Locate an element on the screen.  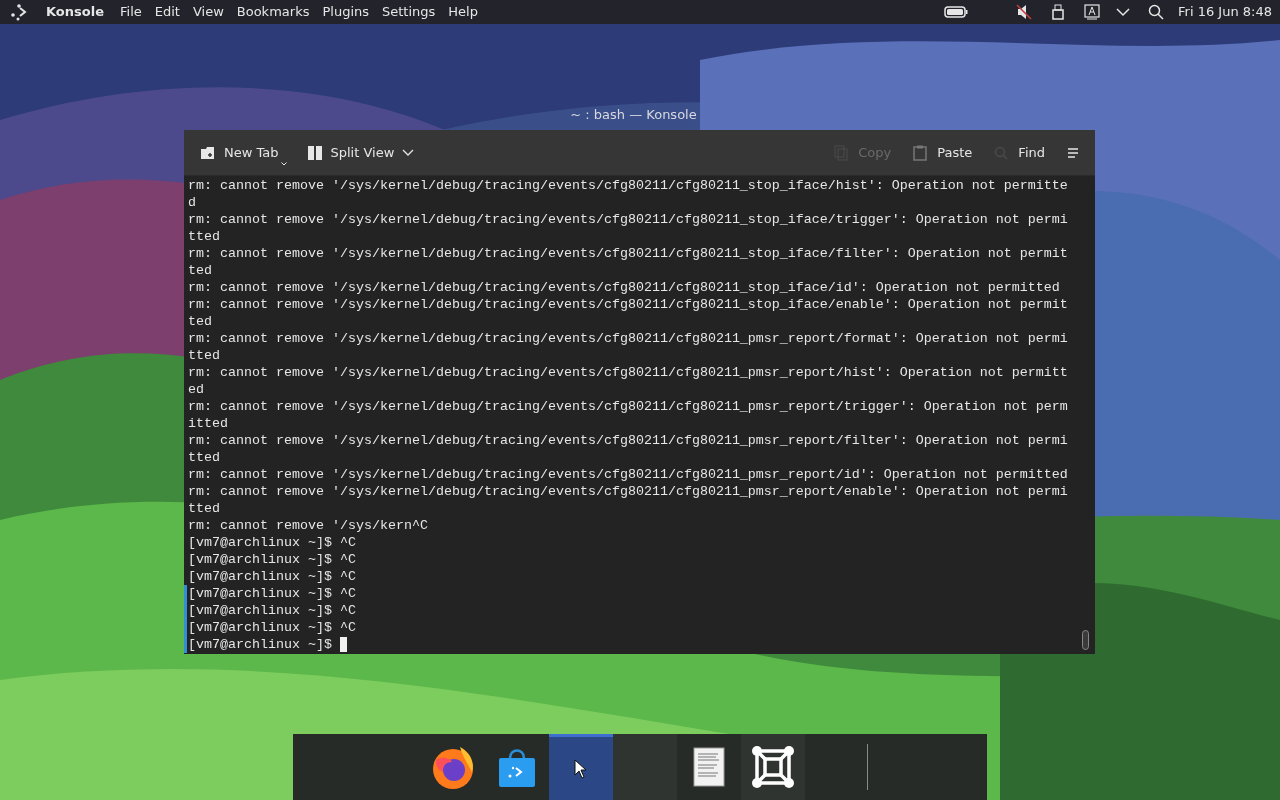
browser-icon is located at coordinates (453, 767).